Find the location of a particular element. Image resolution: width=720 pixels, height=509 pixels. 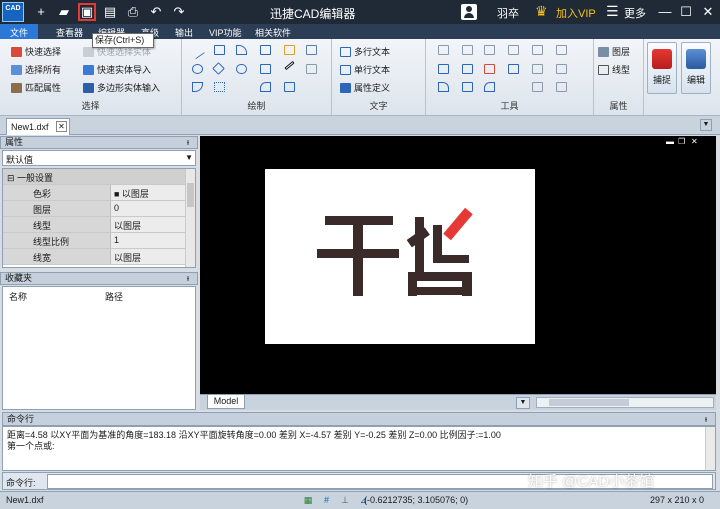

hatch-icon is located at coordinates (289, 50).